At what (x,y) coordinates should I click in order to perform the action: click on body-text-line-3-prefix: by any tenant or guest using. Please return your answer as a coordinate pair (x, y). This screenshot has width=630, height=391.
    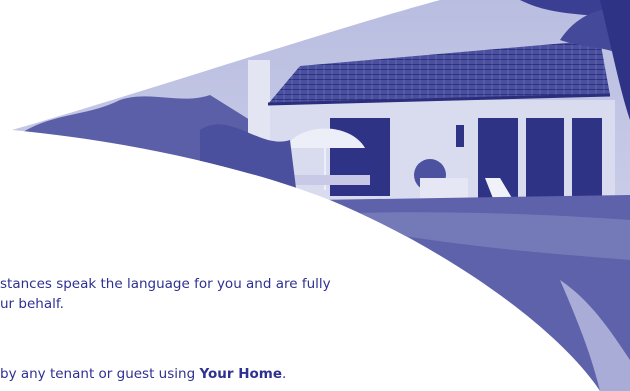
    Looking at the image, I should click on (100, 374).